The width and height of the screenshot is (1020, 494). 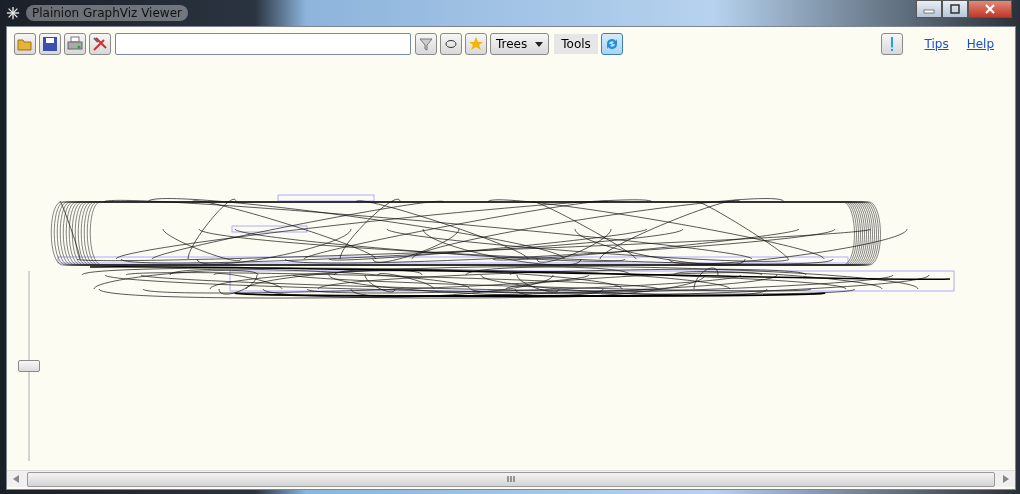 What do you see at coordinates (520, 44) in the screenshot?
I see `trees-dropdown: Trees` at bounding box center [520, 44].